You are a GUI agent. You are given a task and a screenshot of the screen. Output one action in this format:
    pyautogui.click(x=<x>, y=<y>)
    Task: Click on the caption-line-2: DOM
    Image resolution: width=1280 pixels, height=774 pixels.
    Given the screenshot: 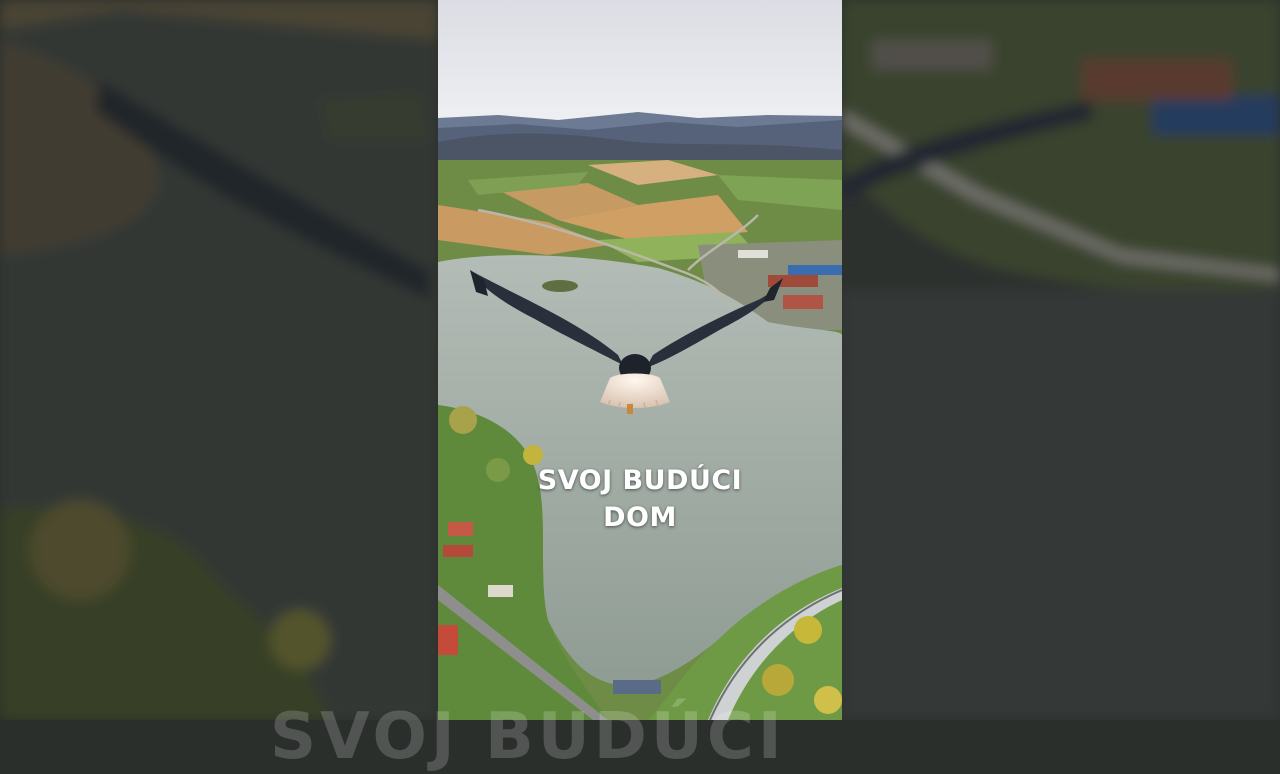 What is the action you would take?
    pyautogui.click(x=640, y=517)
    